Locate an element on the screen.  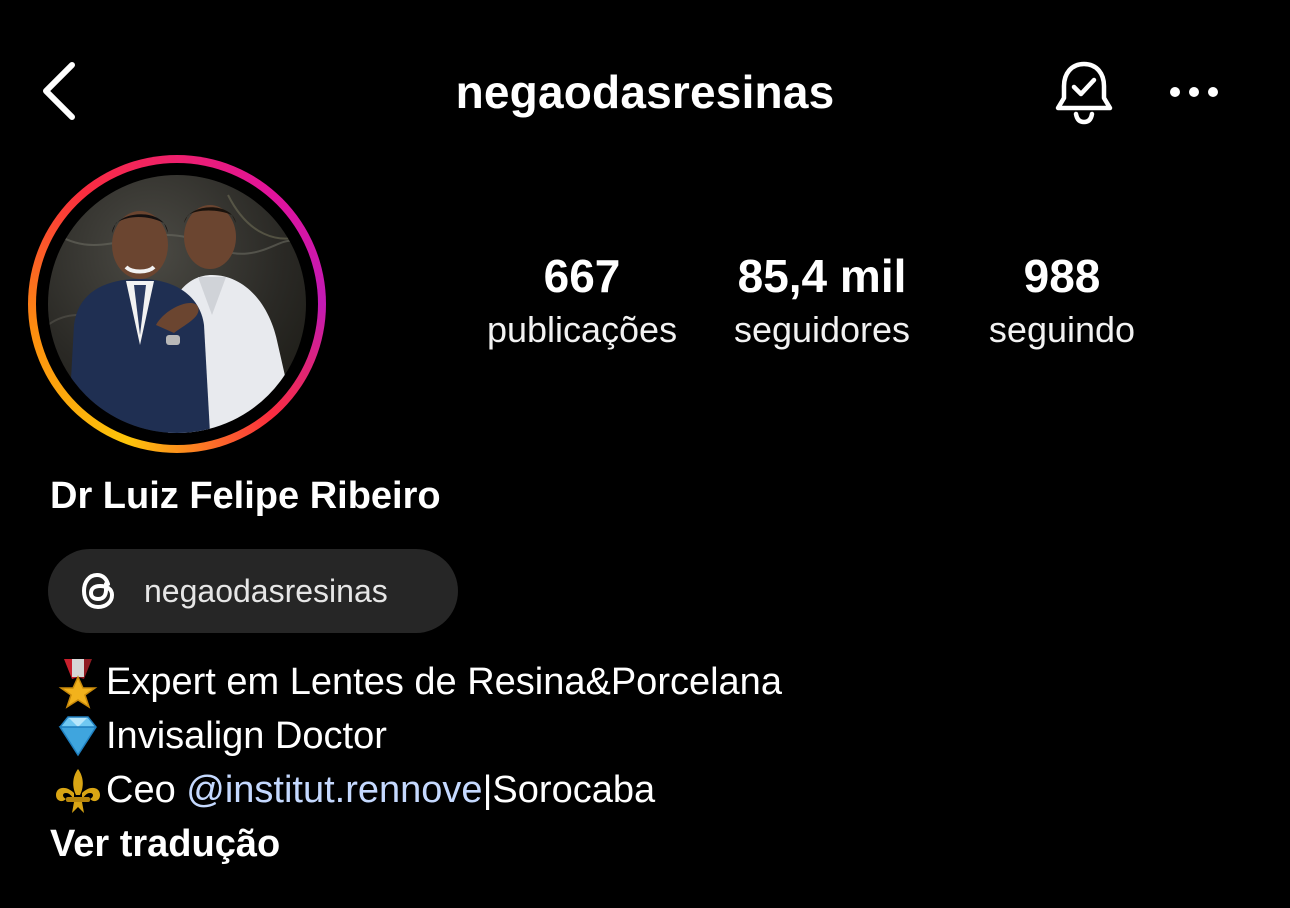
notifications-button is located at coordinates (1084, 92).